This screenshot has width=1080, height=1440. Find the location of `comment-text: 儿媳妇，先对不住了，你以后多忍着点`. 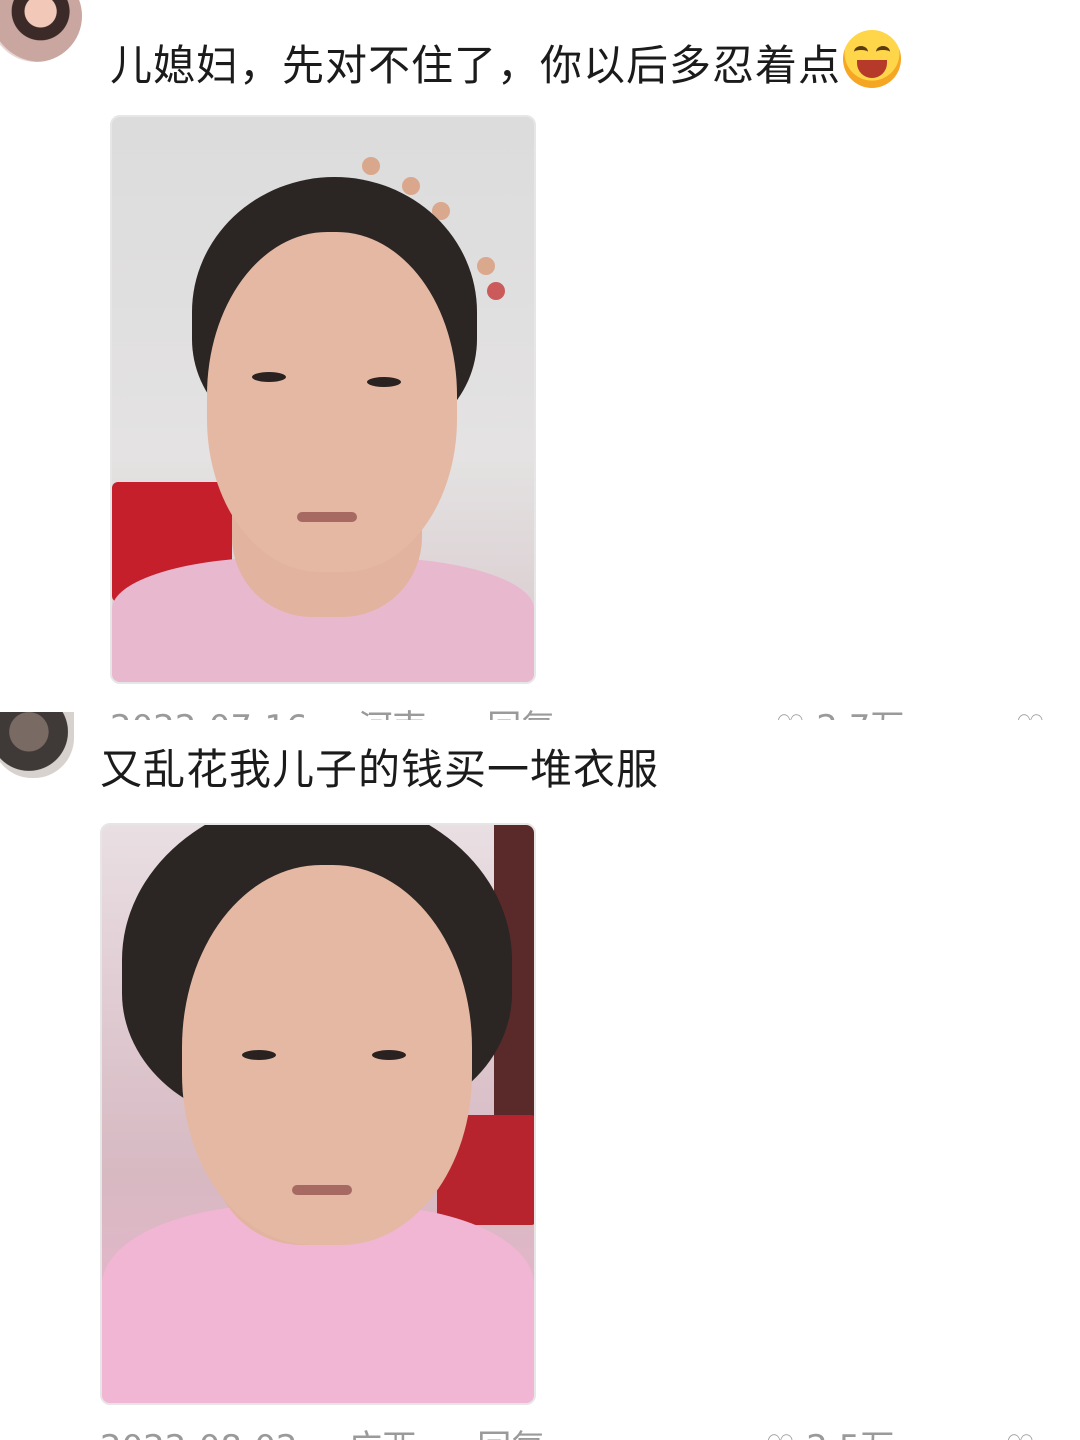

comment-text: 儿媳妇，先对不住了，你以后多忍着点 is located at coordinates (506, 63).